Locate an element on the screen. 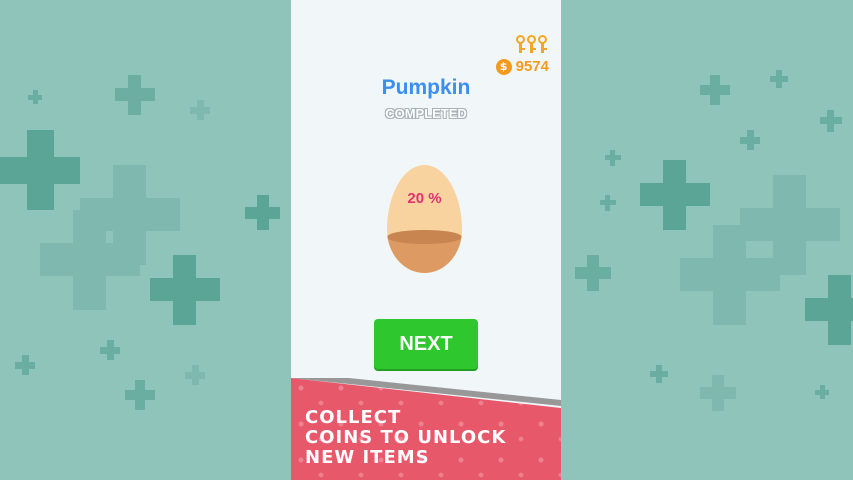 This screenshot has height=480, width=853. coin-counter: $ 9574 is located at coordinates (522, 66).